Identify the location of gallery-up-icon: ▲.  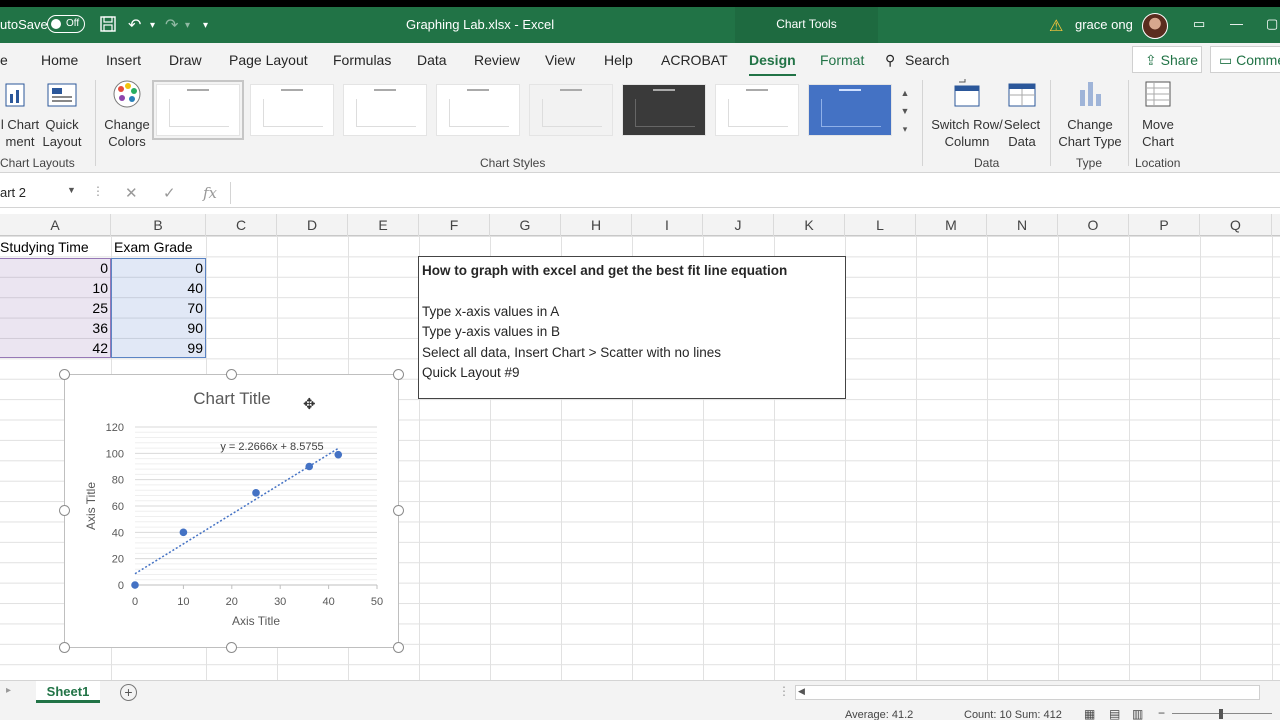
(905, 93).